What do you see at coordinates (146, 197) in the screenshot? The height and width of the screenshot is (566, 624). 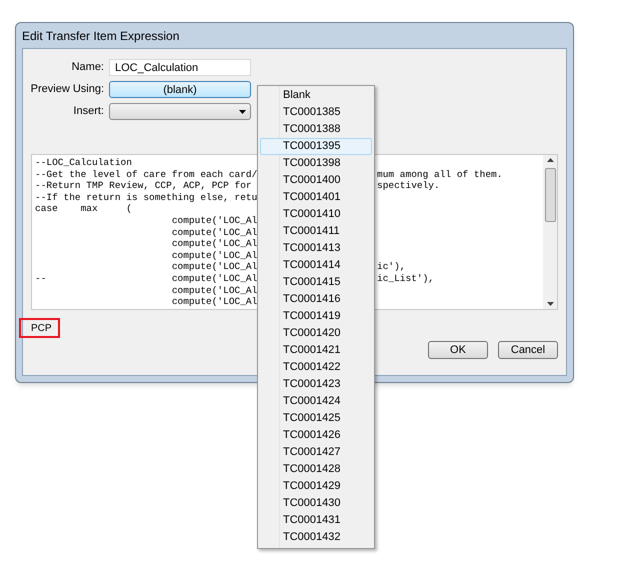 I see `code-line: --If the return is something else, retu` at bounding box center [146, 197].